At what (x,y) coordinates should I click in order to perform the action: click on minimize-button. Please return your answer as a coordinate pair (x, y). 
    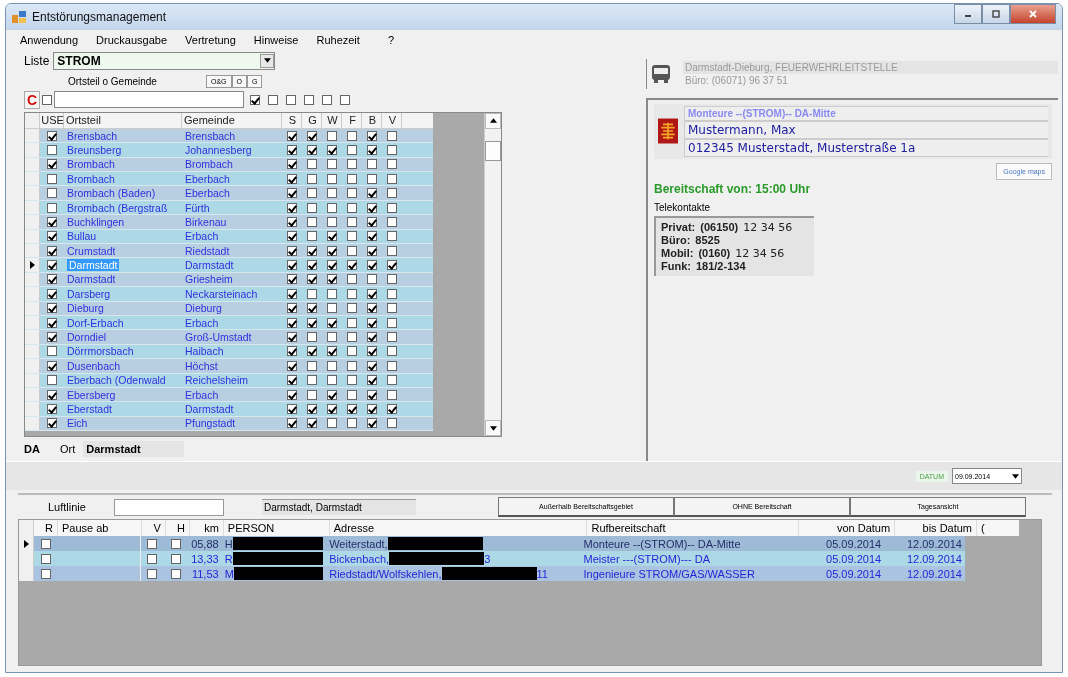
    Looking at the image, I should click on (968, 14).